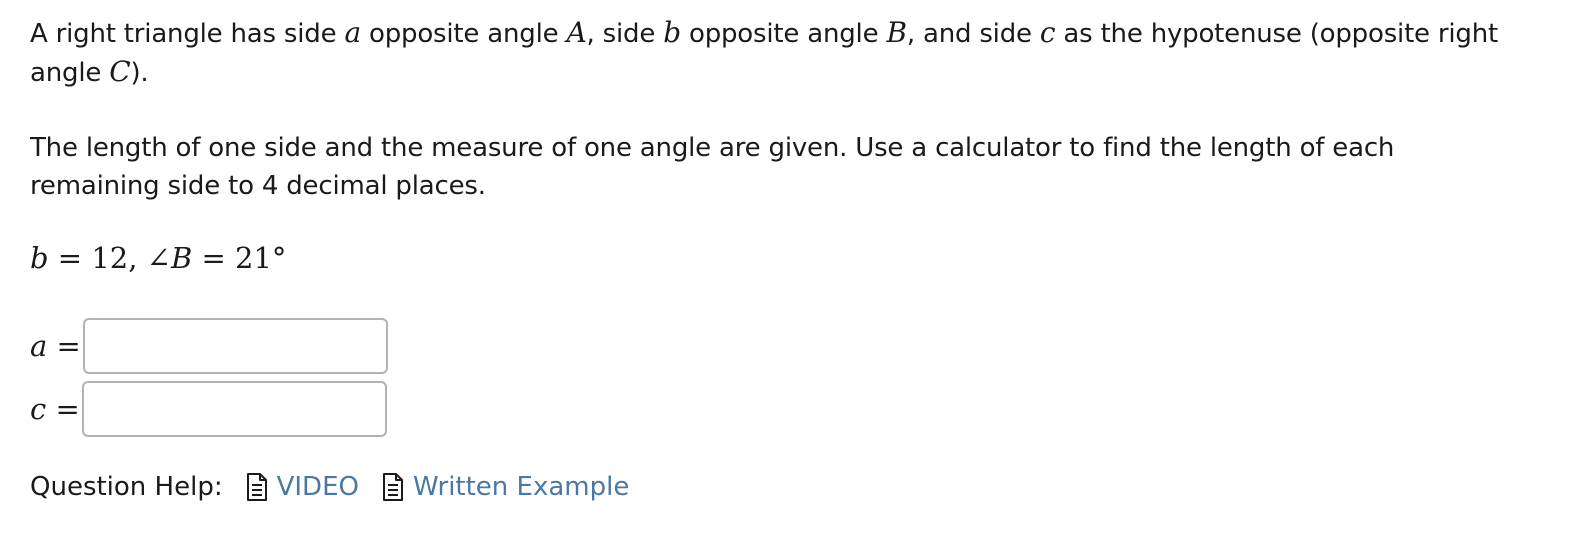  I want to click on given-values: b = 12, ∠B = 21°, so click(158, 258).